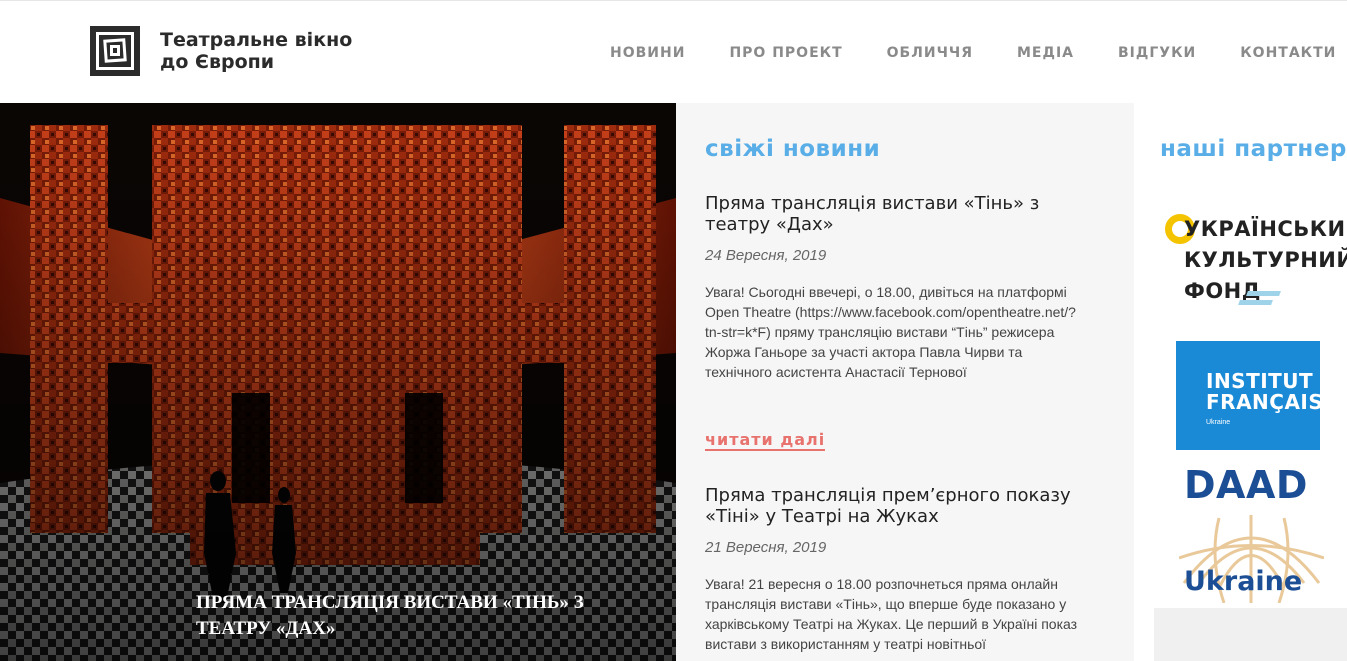  Describe the element at coordinates (1265, 229) in the screenshot. I see `ucf-line-1: УКРАЇНСЬКИЙ` at that location.